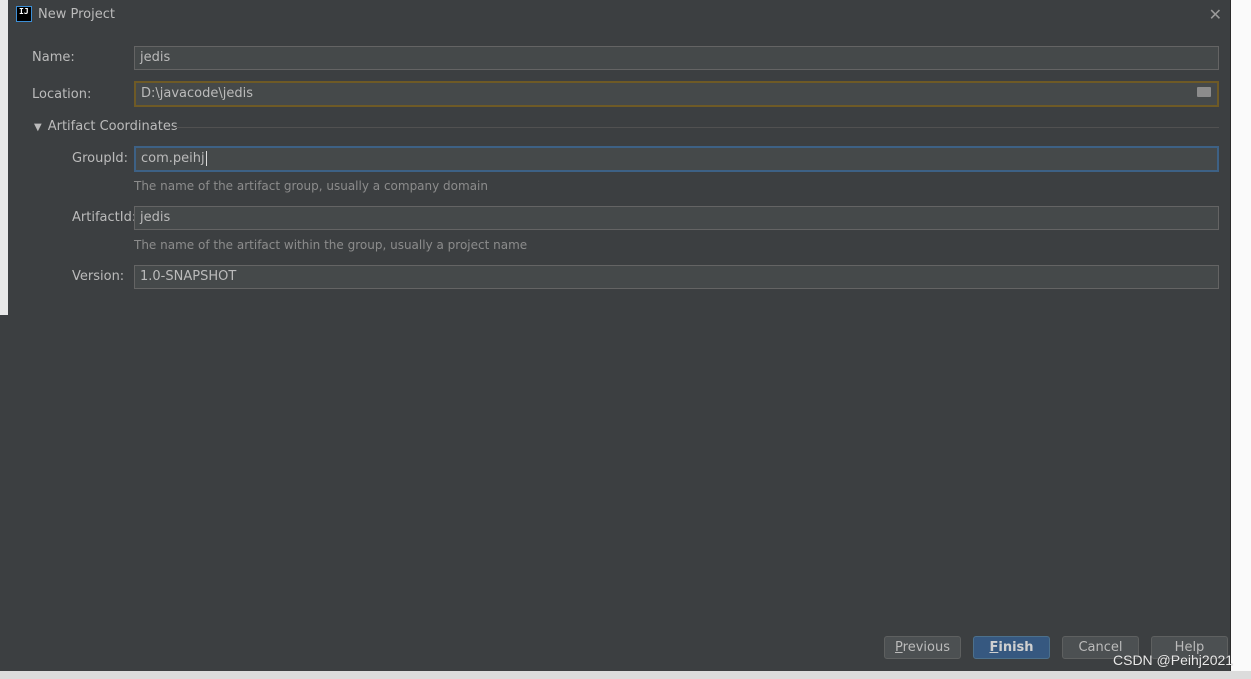 This screenshot has height=679, width=1251. Describe the element at coordinates (62, 94) in the screenshot. I see `location-label: Location:` at that location.